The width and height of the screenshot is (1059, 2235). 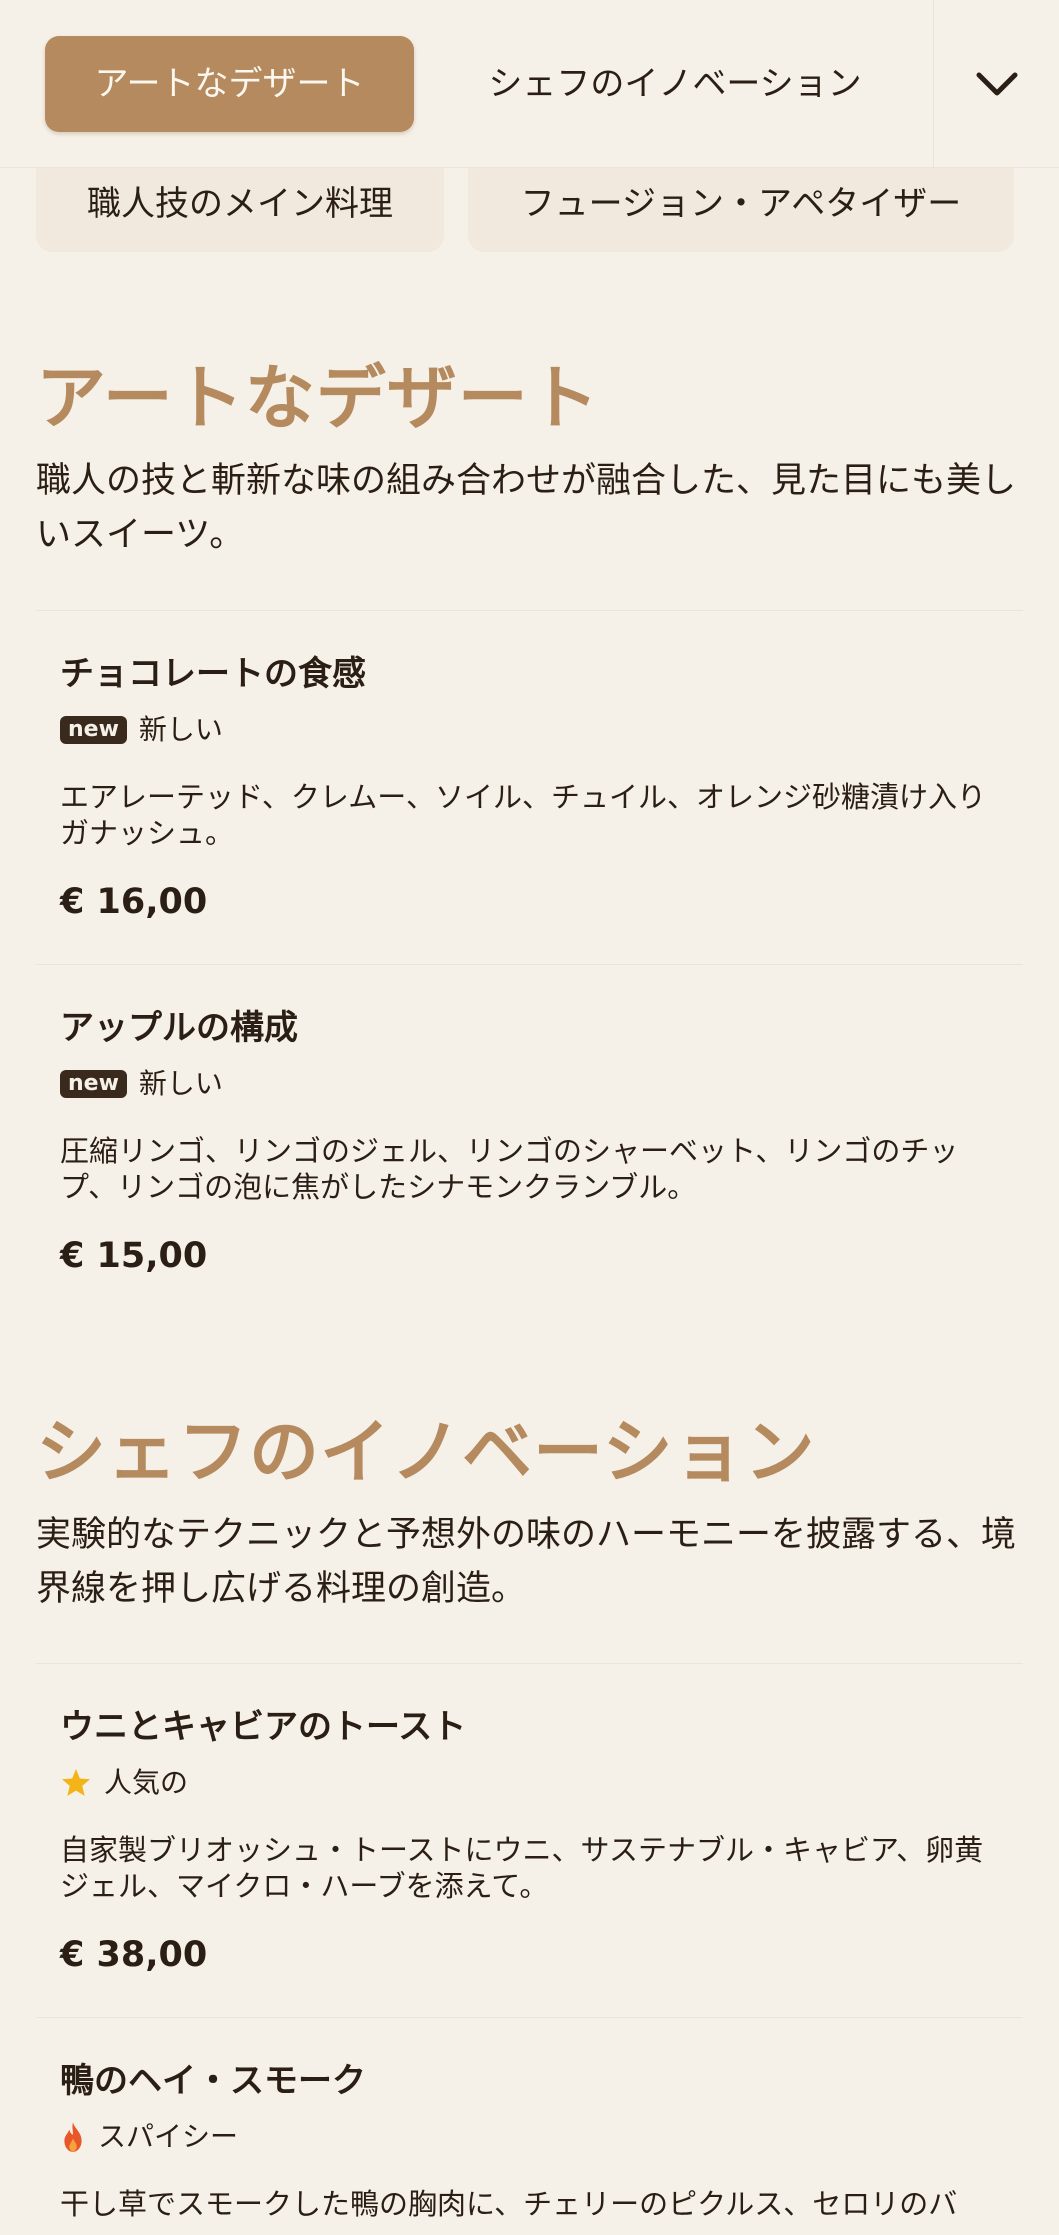 What do you see at coordinates (76, 1782) in the screenshot?
I see `star-icon` at bounding box center [76, 1782].